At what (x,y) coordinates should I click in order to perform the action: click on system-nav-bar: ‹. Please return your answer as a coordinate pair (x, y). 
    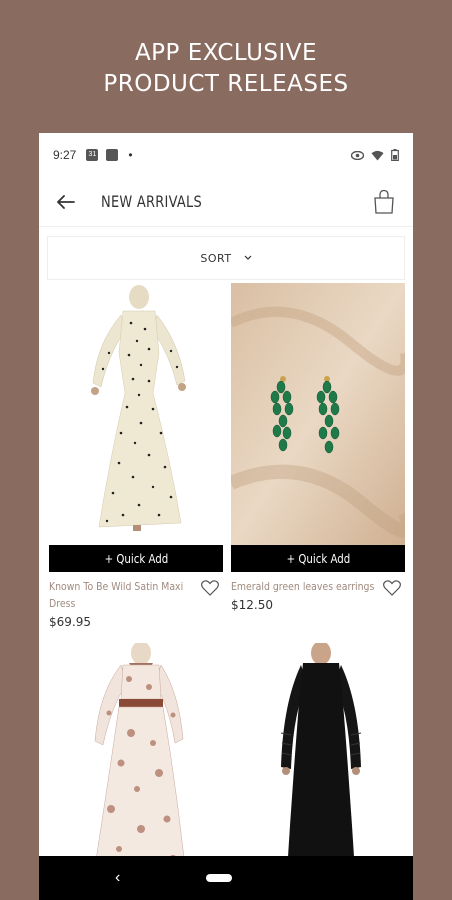
    Looking at the image, I should click on (226, 878).